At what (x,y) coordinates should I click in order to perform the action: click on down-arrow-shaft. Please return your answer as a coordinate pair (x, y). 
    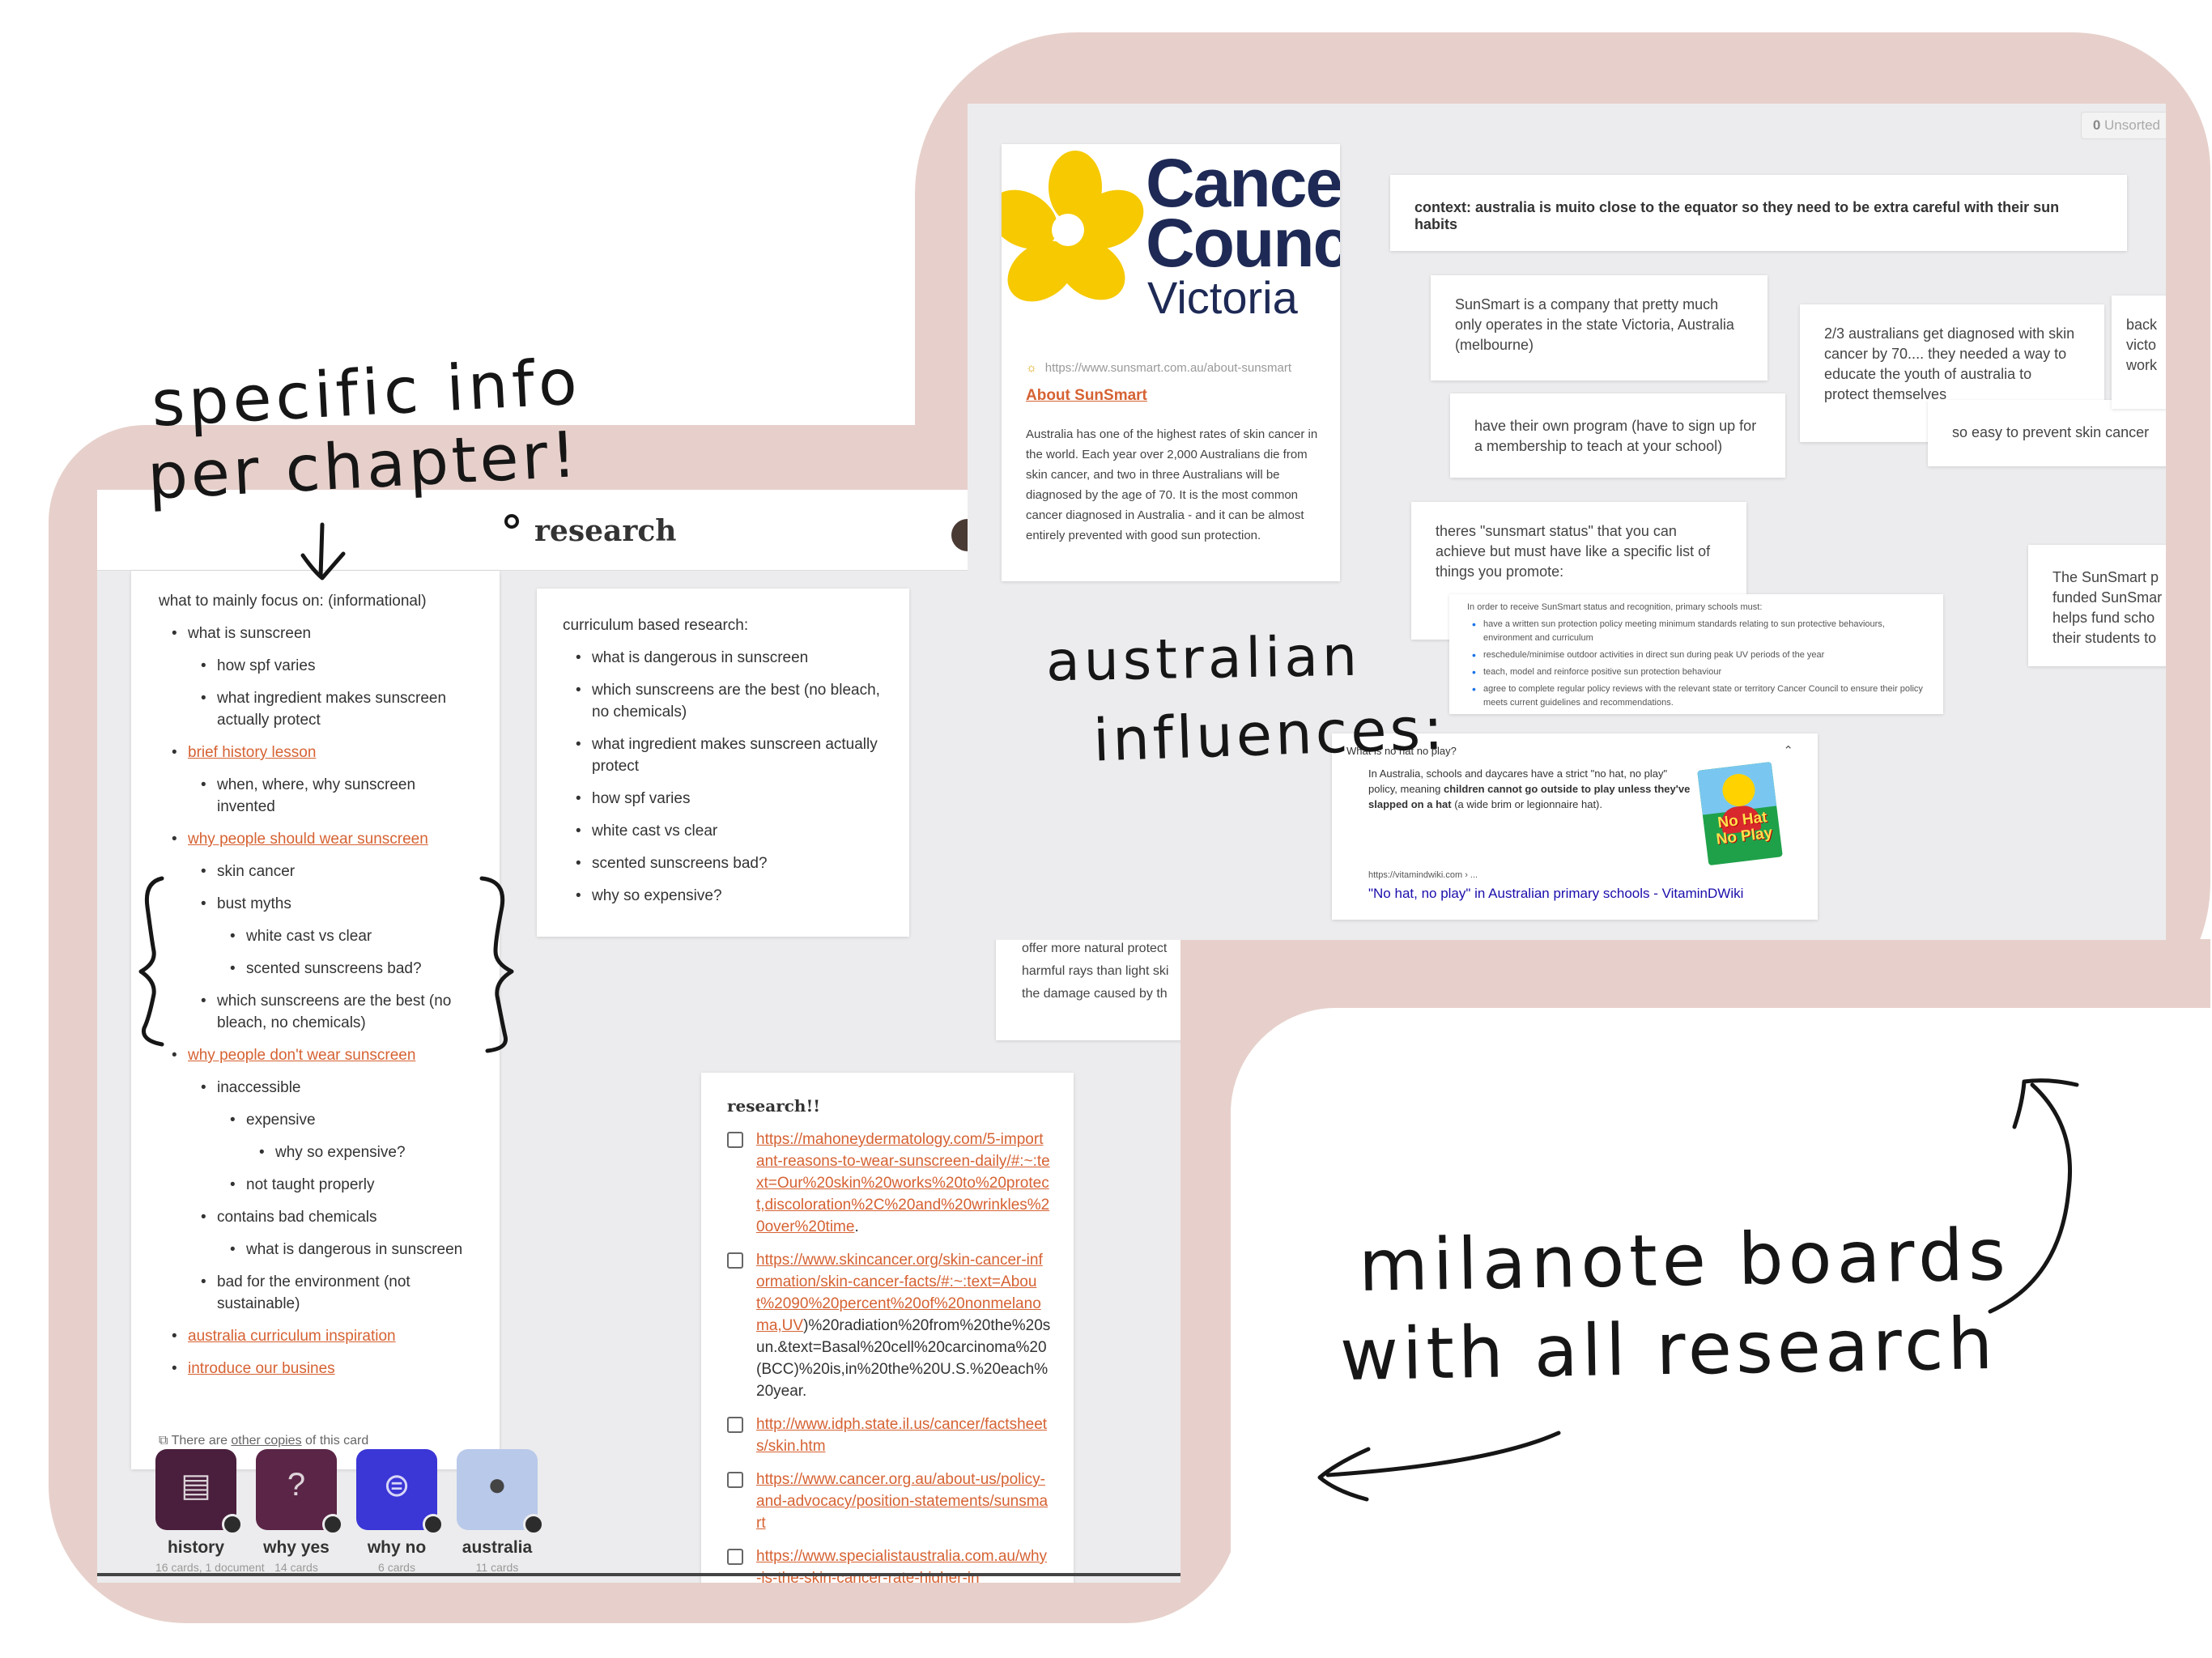
    Looking at the image, I should click on (322, 550).